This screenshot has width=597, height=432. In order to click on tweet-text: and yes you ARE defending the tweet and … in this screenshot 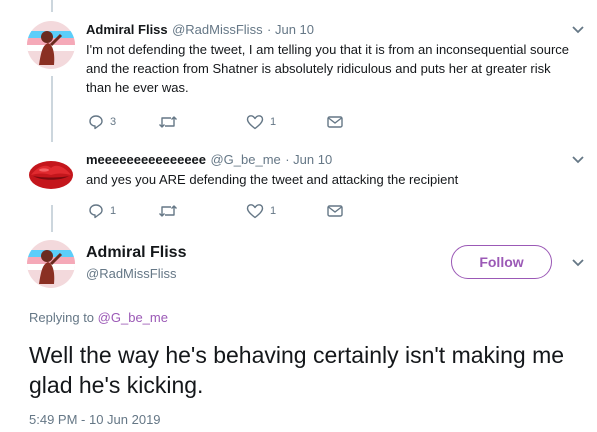, I will do `click(272, 179)`.